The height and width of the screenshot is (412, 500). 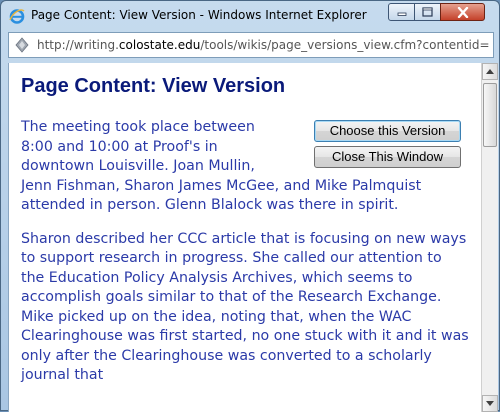 I want to click on minimize-icon, so click(x=401, y=14).